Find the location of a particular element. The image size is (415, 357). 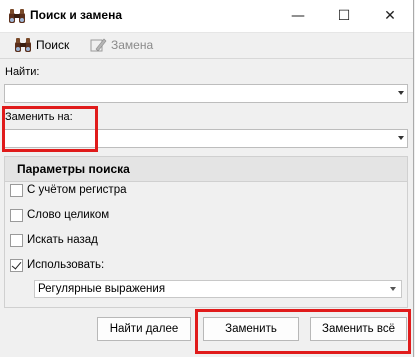

replace-tab: Замена is located at coordinates (121, 45).